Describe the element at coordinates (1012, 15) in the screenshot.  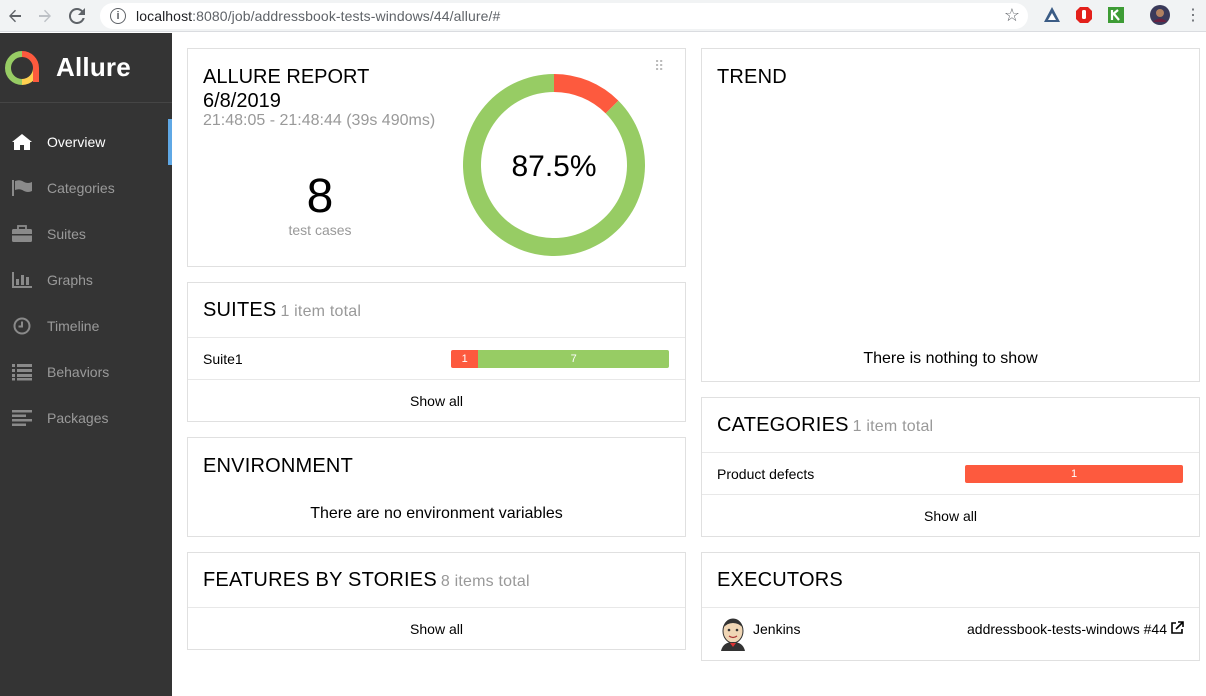
I see `bookmark-star-icon: ☆` at that location.